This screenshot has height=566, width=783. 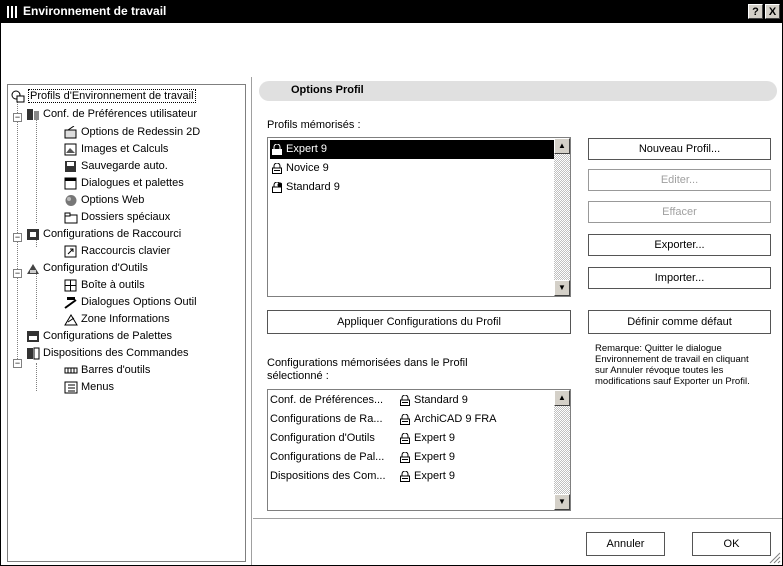 I want to click on window-title: Environnement de travail, so click(x=95, y=11).